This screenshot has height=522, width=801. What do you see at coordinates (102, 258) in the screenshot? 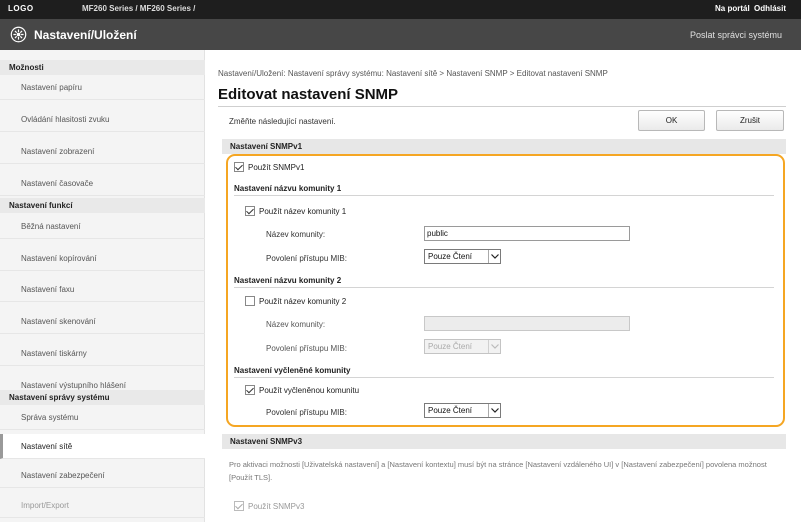
I see `sidebar-item-copy: Nastavení kopírování` at bounding box center [102, 258].